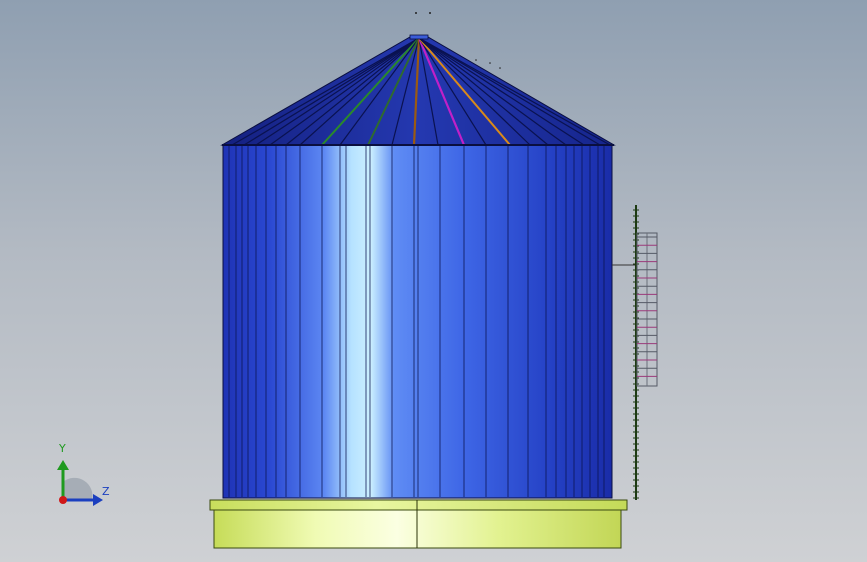 This screenshot has width=867, height=562. What do you see at coordinates (635, 352) in the screenshot?
I see `side-ladder` at bounding box center [635, 352].